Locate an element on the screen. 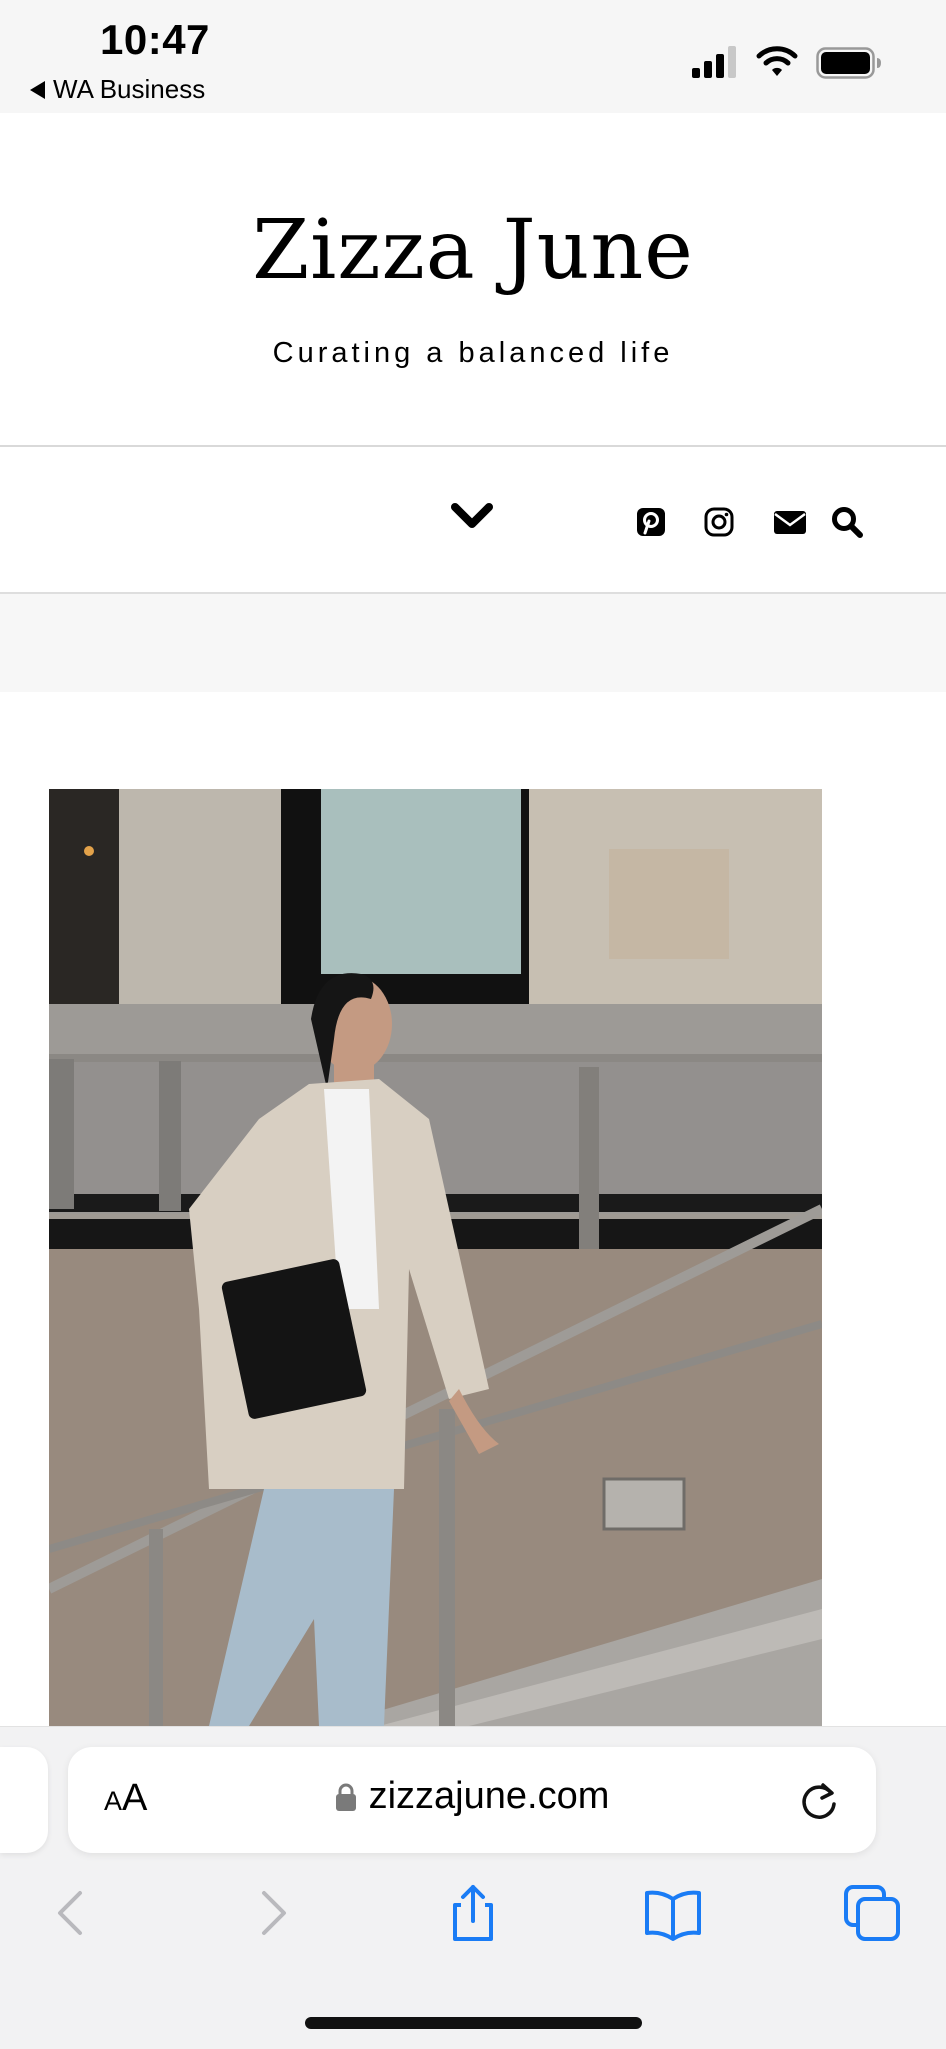  url-text: zizzajune.com is located at coordinates (489, 1796).